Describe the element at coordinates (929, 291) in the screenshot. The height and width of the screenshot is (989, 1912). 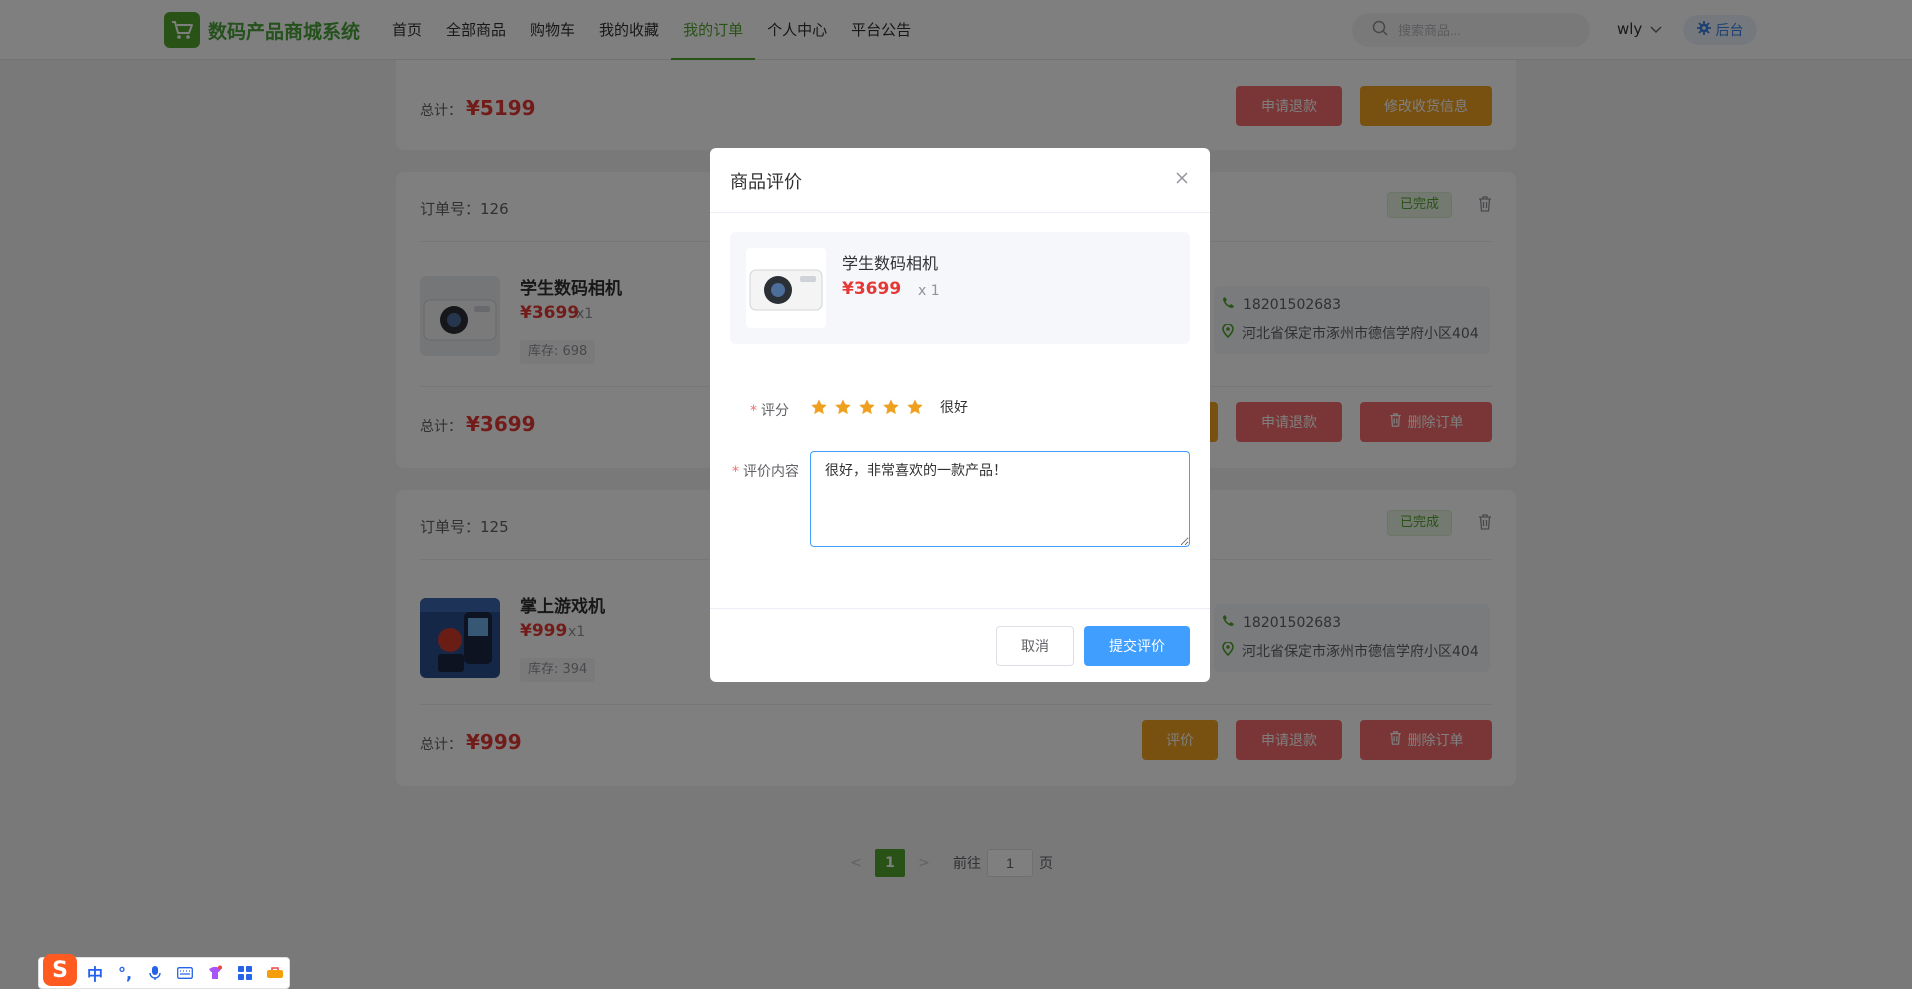
I see `product-quantity: x 1` at that location.